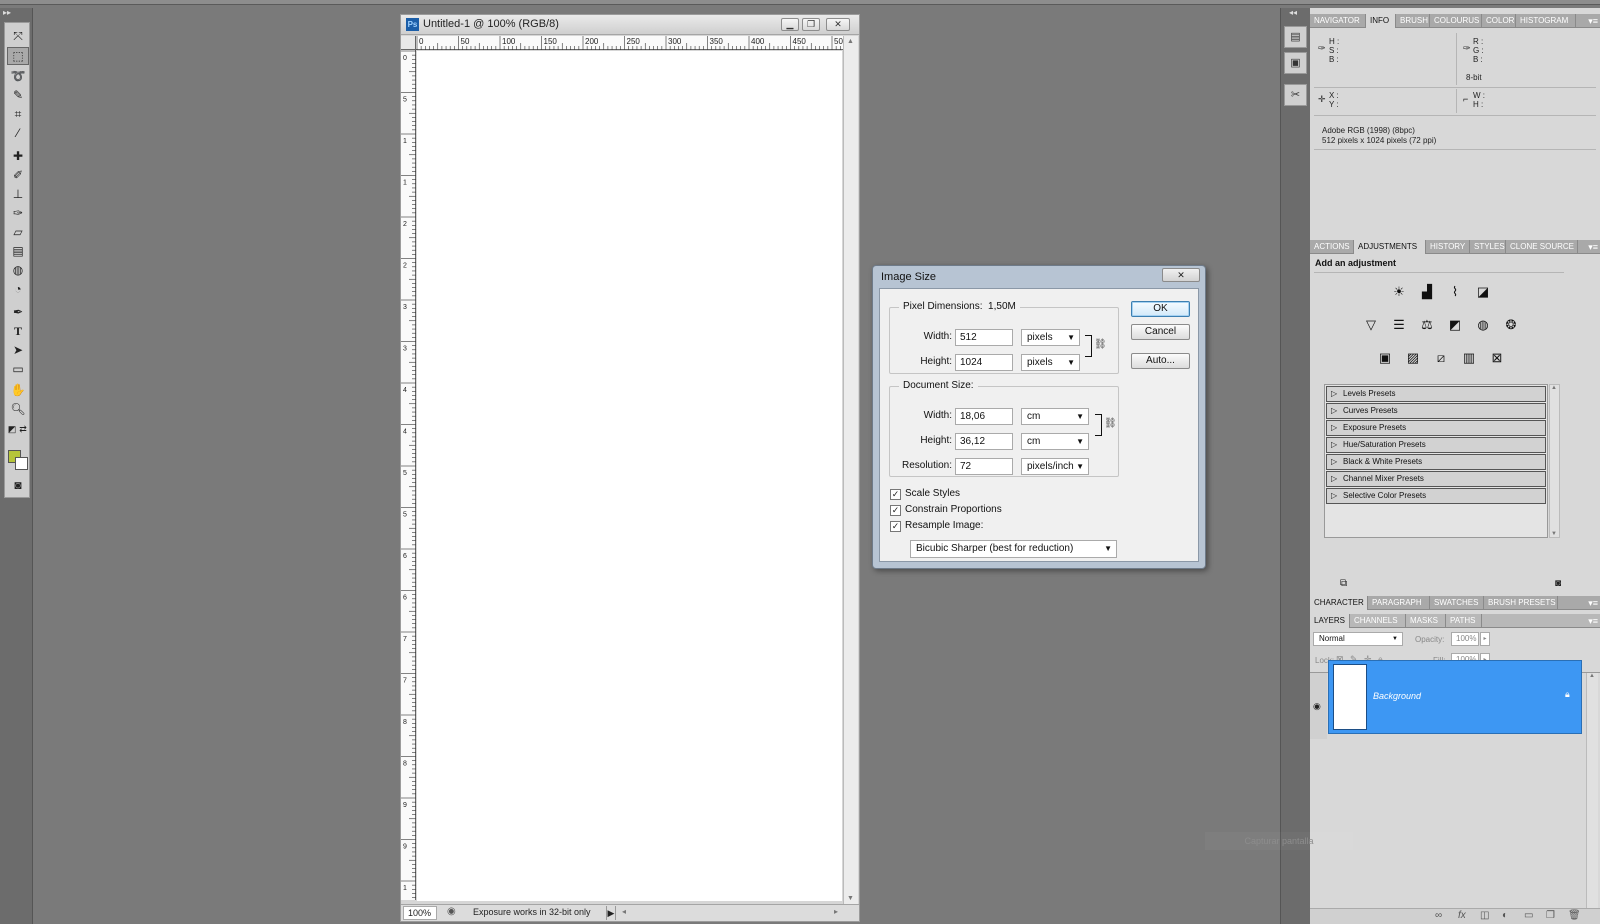 The height and width of the screenshot is (924, 1600). Describe the element at coordinates (850, 470) in the screenshot. I see `vertical-scrollbar: ▲ ▼` at that location.